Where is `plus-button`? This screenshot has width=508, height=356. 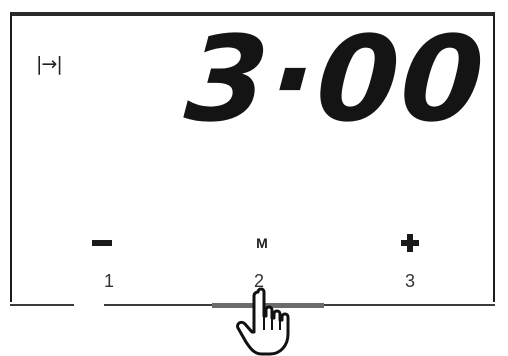
plus-button is located at coordinates (410, 243).